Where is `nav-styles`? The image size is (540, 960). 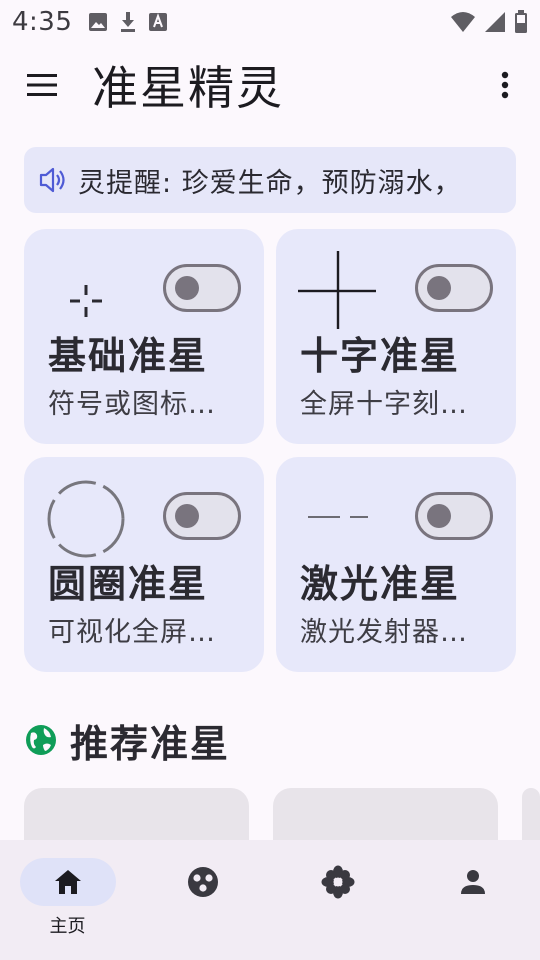 nav-styles is located at coordinates (202, 900).